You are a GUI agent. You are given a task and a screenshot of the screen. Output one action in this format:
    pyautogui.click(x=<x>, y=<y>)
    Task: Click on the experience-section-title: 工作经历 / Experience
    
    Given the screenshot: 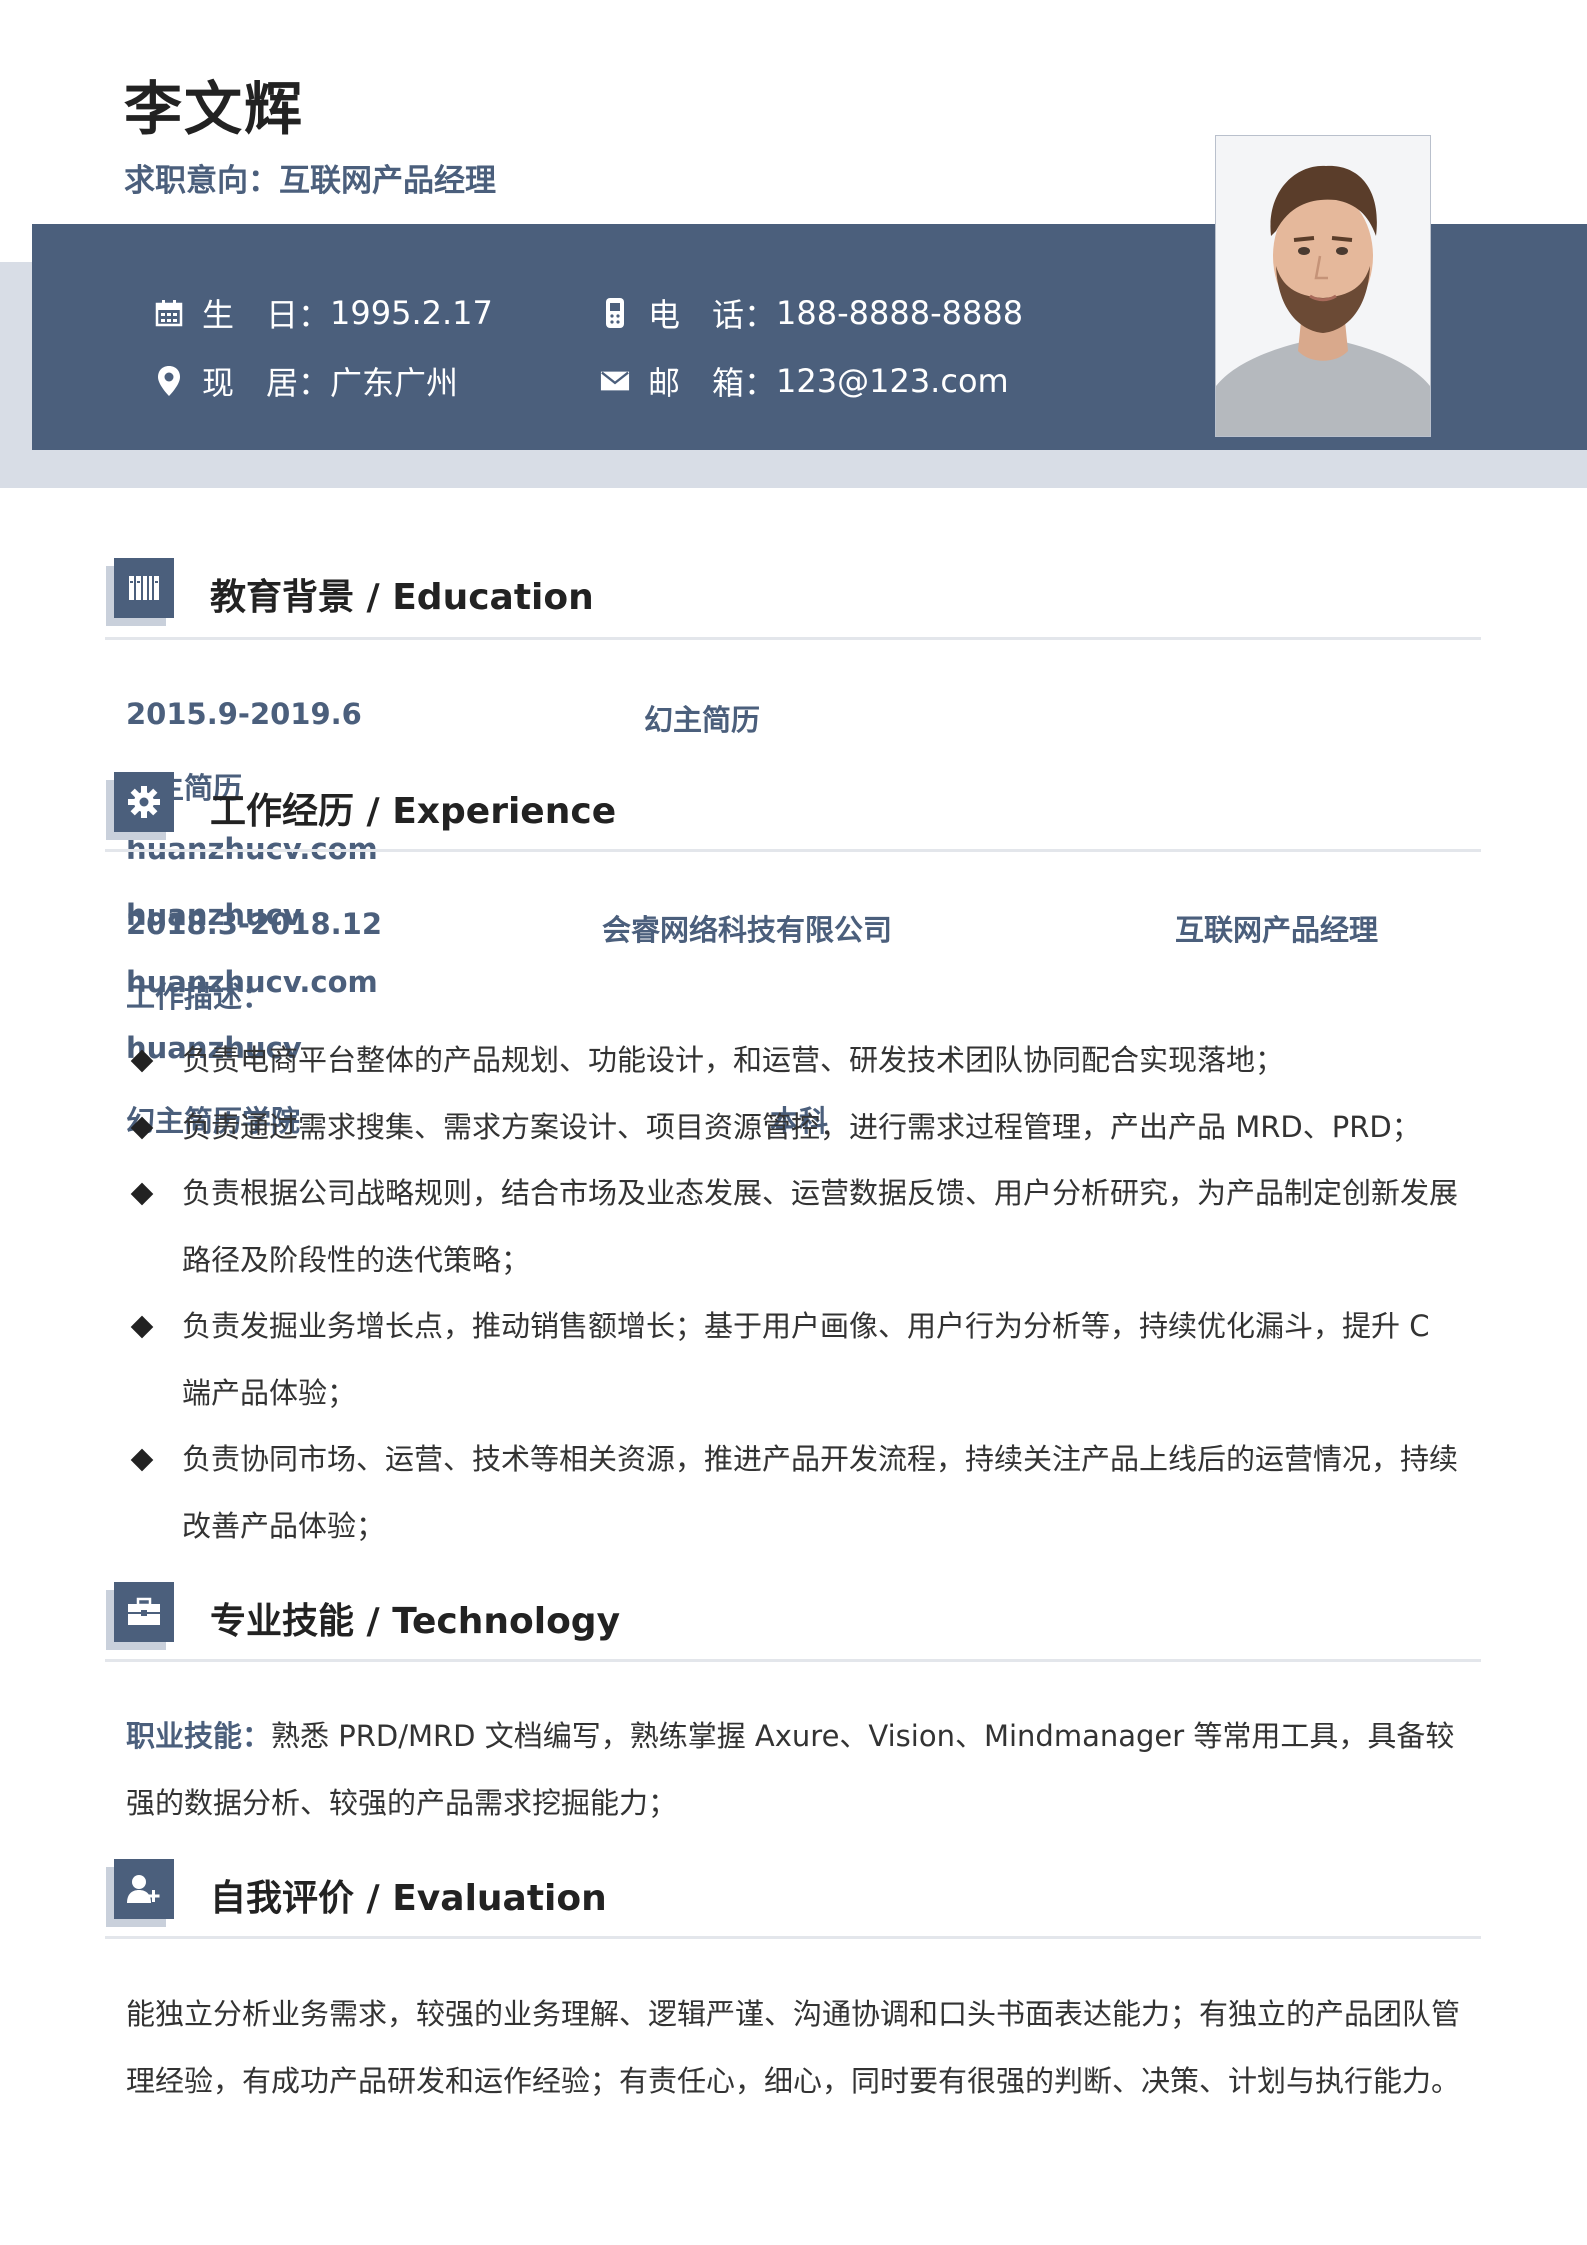 What is the action you would take?
    pyautogui.click(x=413, y=811)
    